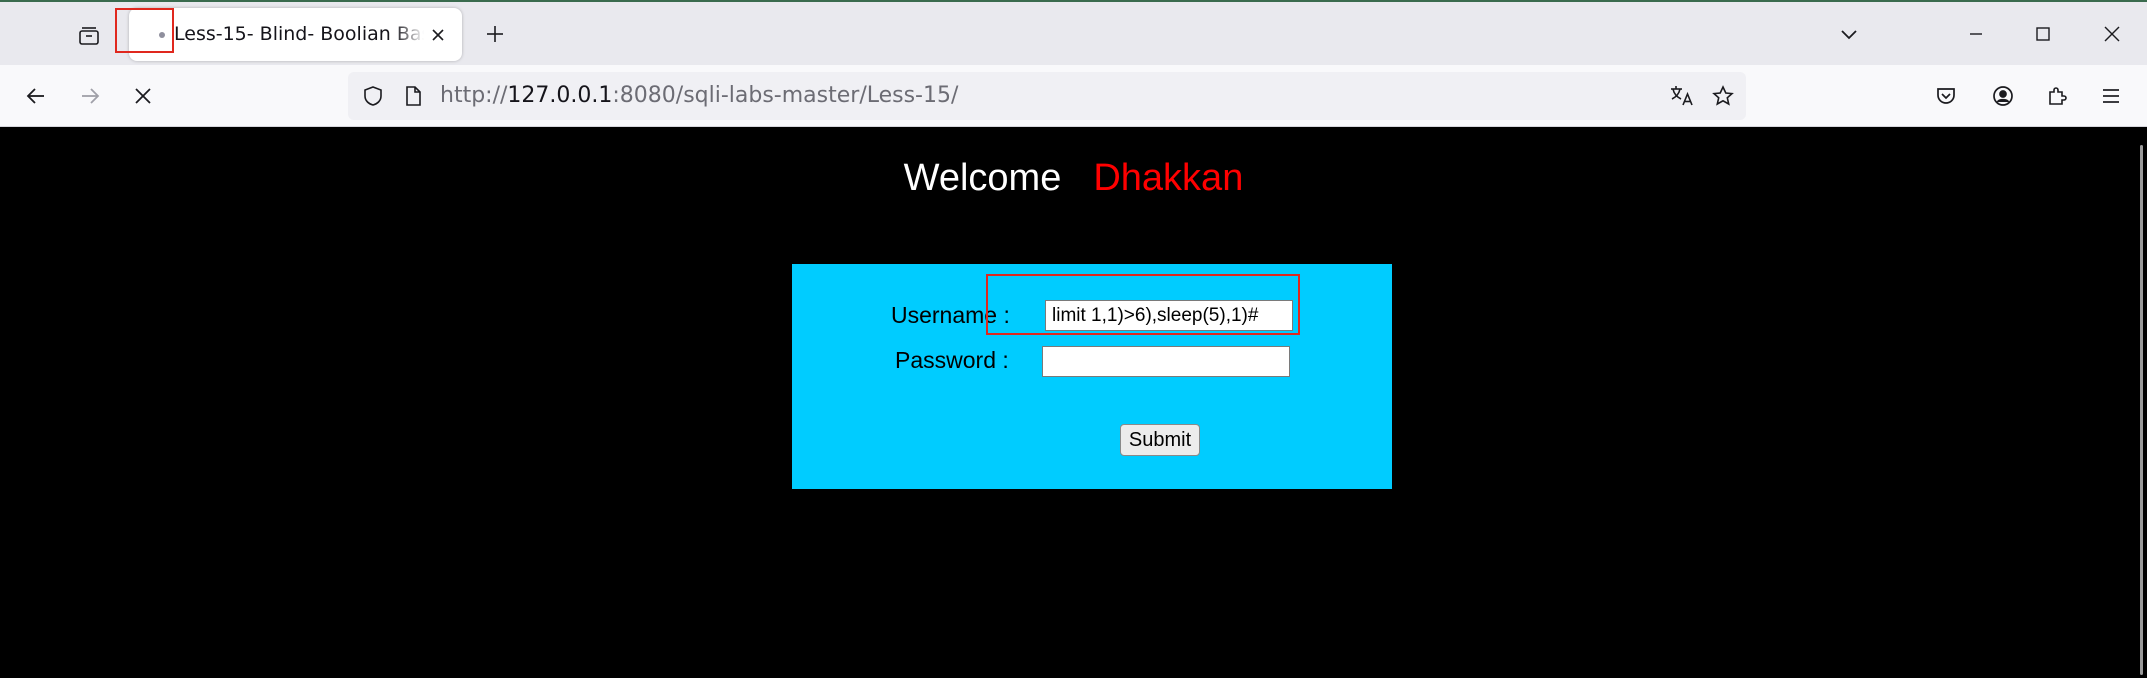  Describe the element at coordinates (1073, 178) in the screenshot. I see `welcome-heading: Welcome Dhakkan` at that location.